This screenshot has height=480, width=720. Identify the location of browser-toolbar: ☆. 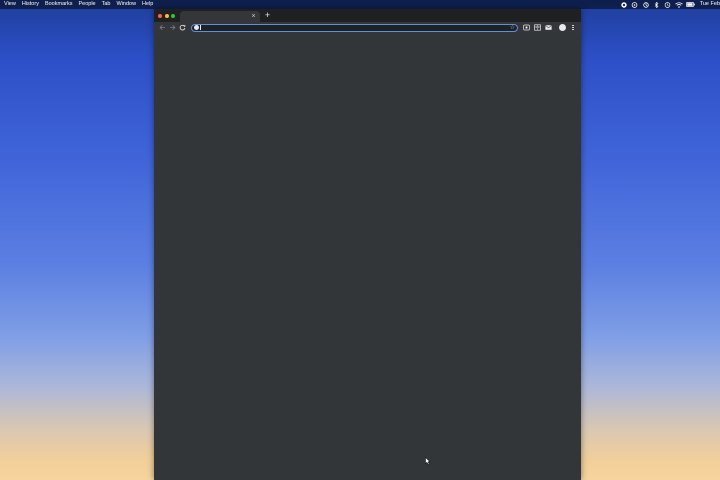
(367, 27).